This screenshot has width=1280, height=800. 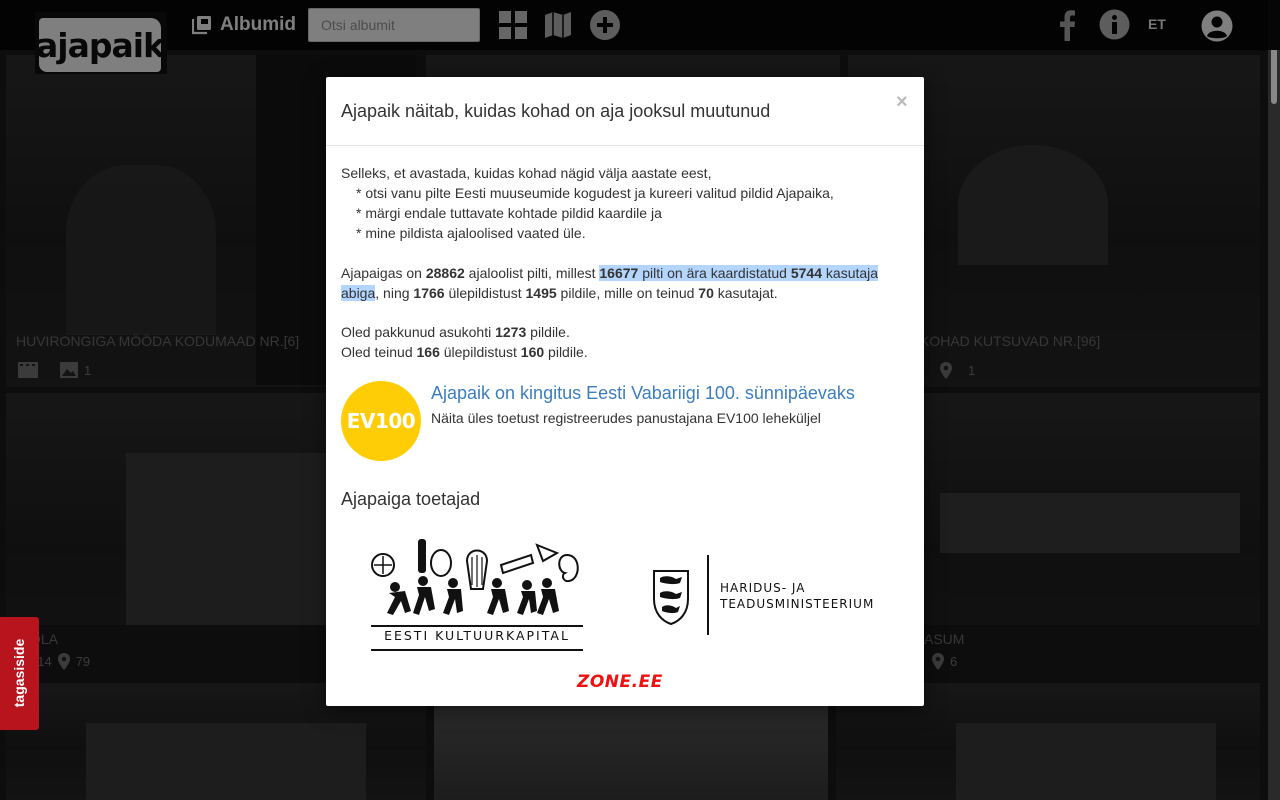 I want to click on coat-of-arms-icon, so click(x=671, y=597).